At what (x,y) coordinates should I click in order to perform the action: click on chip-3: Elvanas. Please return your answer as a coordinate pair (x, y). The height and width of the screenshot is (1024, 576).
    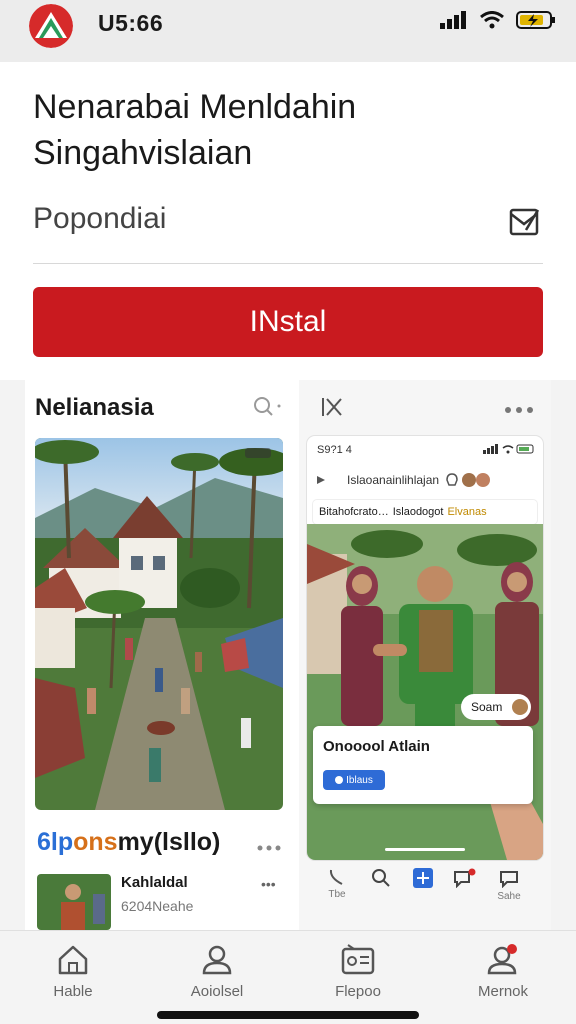
    Looking at the image, I should click on (466, 512).